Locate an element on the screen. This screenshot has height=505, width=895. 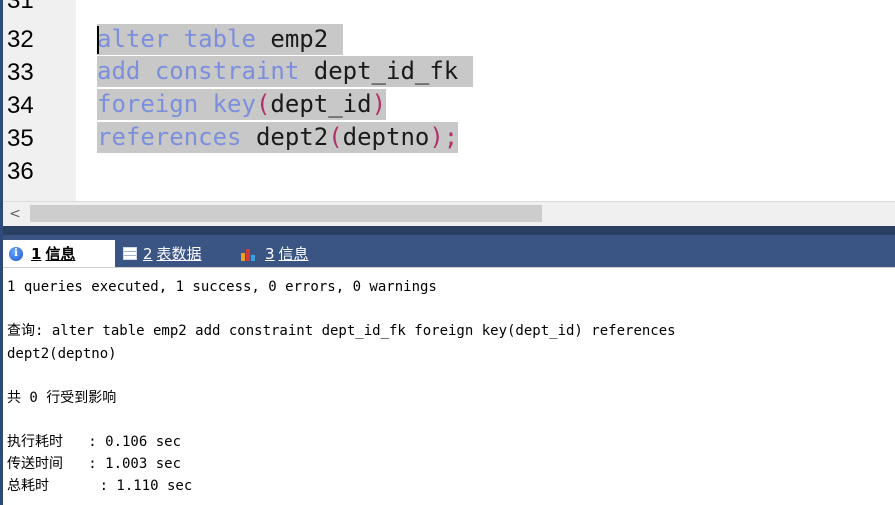
tab-number: 1 is located at coordinates (36, 253).